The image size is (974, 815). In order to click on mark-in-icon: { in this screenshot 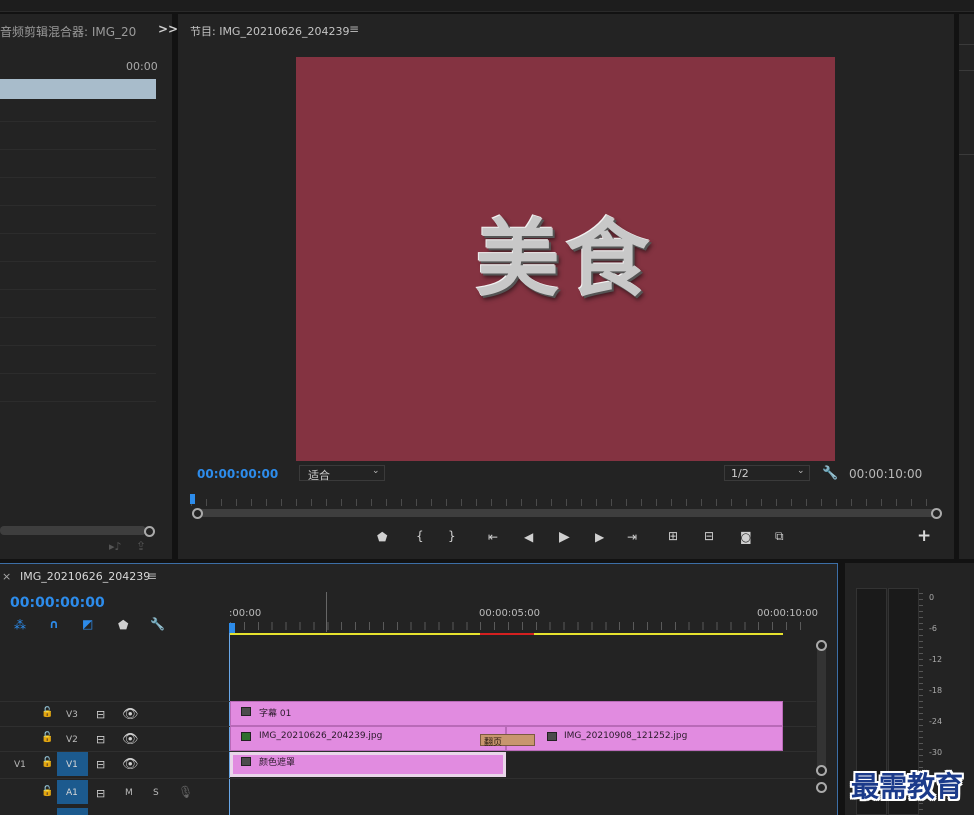, I will do `click(420, 536)`.